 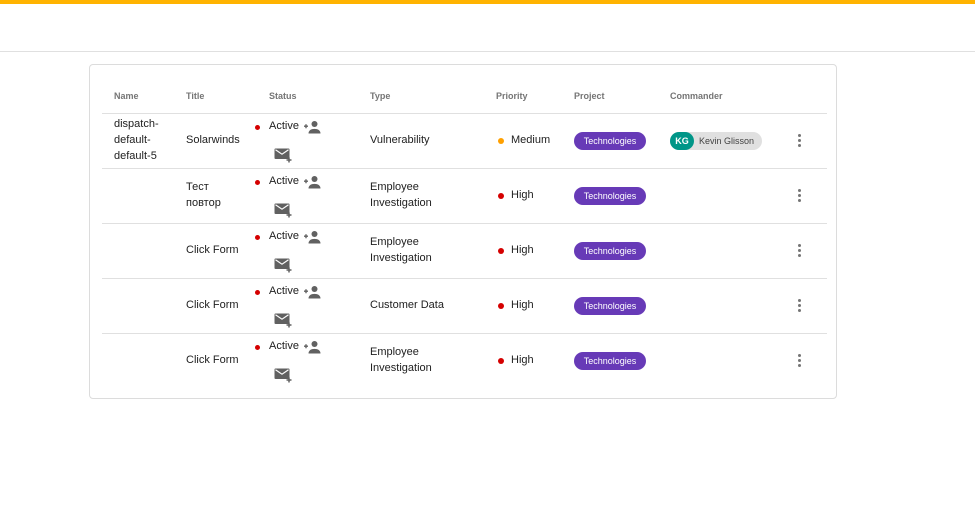 I want to click on incident-title: Тест повтор, so click(x=203, y=195).